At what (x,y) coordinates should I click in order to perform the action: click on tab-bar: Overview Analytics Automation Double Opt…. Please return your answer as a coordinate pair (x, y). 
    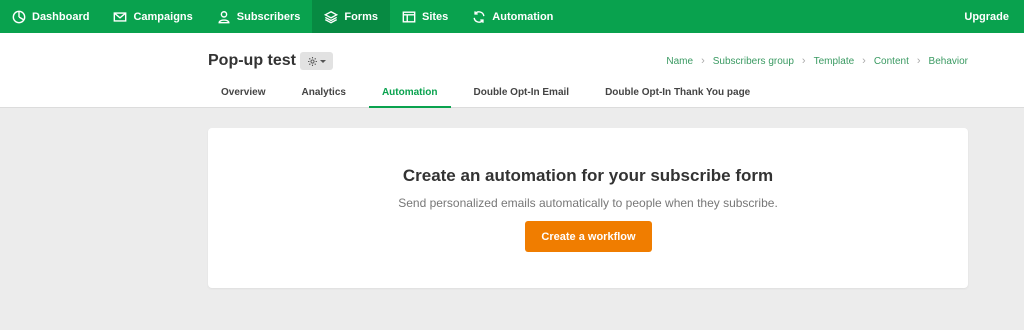
    Looking at the image, I should click on (490, 93).